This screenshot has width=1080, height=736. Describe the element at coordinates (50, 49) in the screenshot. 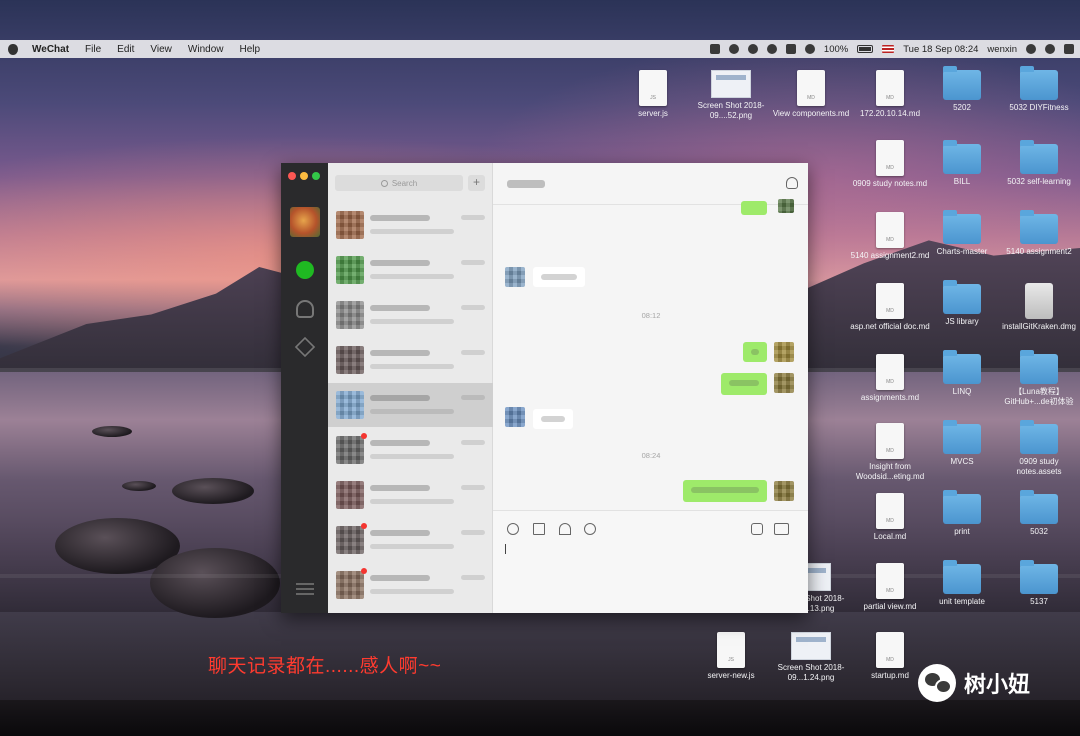

I see `menu-app-name: WeChat` at that location.